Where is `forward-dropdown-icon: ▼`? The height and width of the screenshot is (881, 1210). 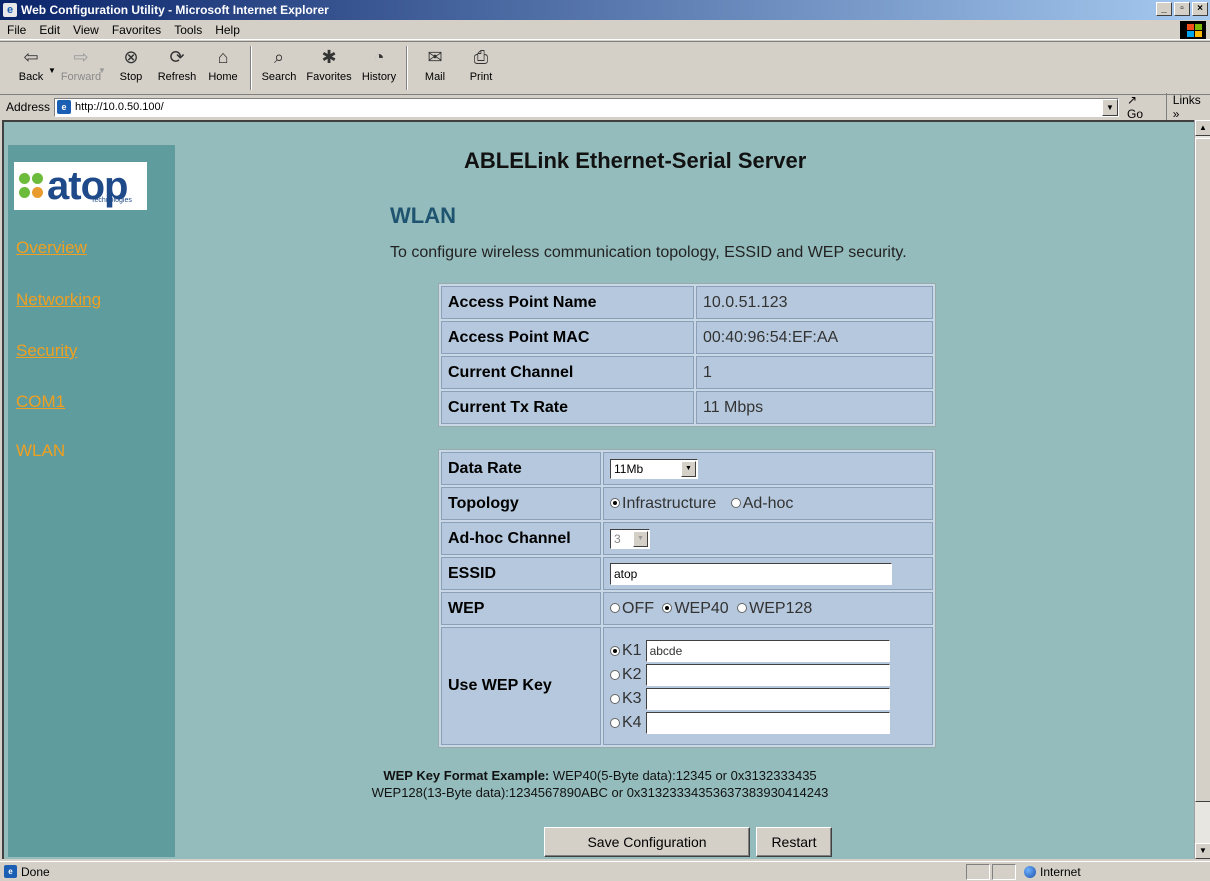 forward-dropdown-icon: ▼ is located at coordinates (103, 70).